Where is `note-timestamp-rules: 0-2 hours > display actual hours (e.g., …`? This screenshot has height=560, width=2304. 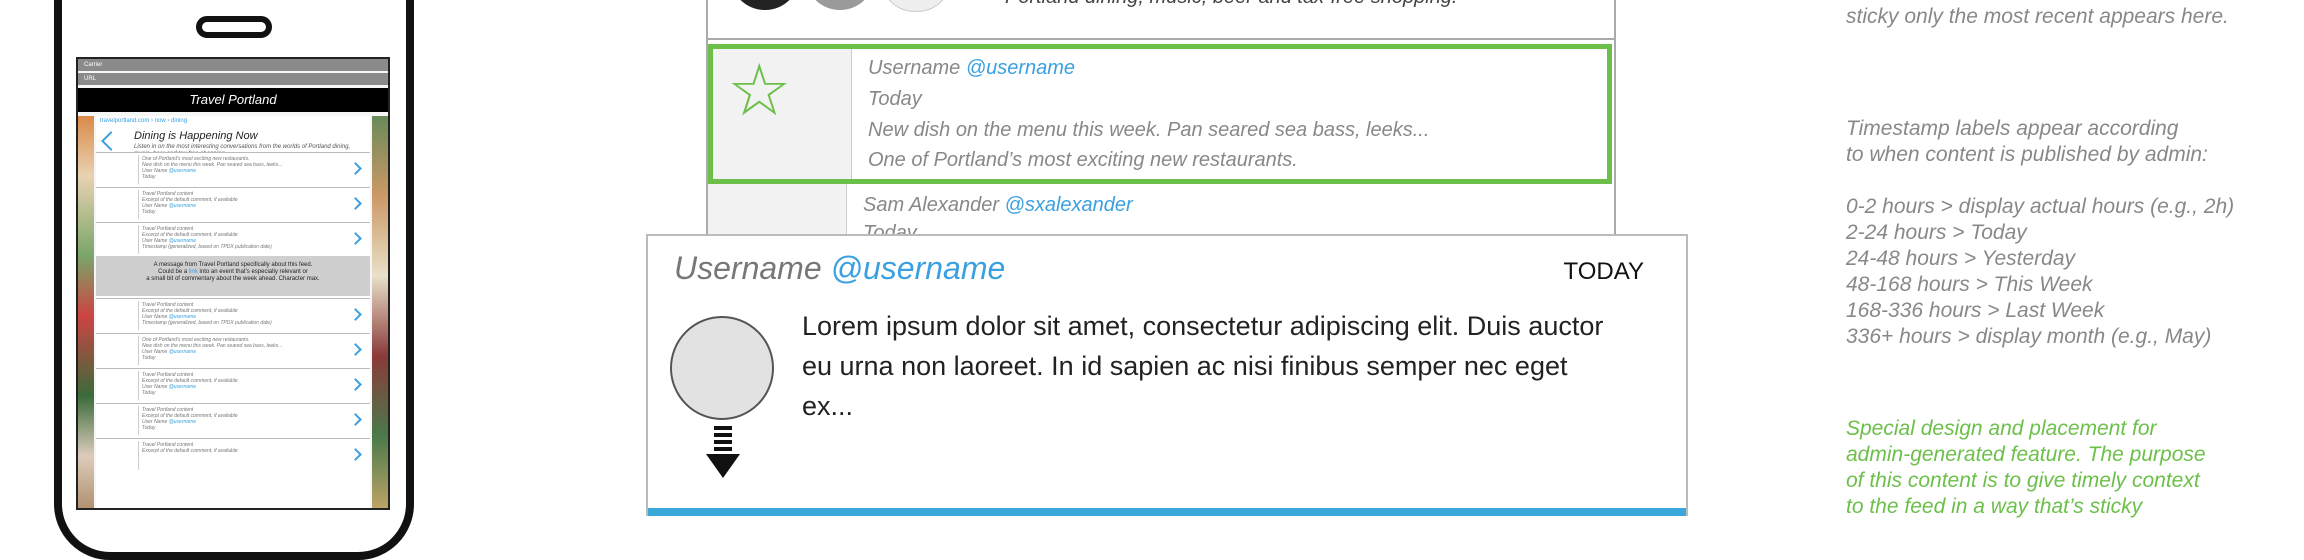
note-timestamp-rules: 0-2 hours > display actual hours (e.g., … is located at coordinates (2040, 272).